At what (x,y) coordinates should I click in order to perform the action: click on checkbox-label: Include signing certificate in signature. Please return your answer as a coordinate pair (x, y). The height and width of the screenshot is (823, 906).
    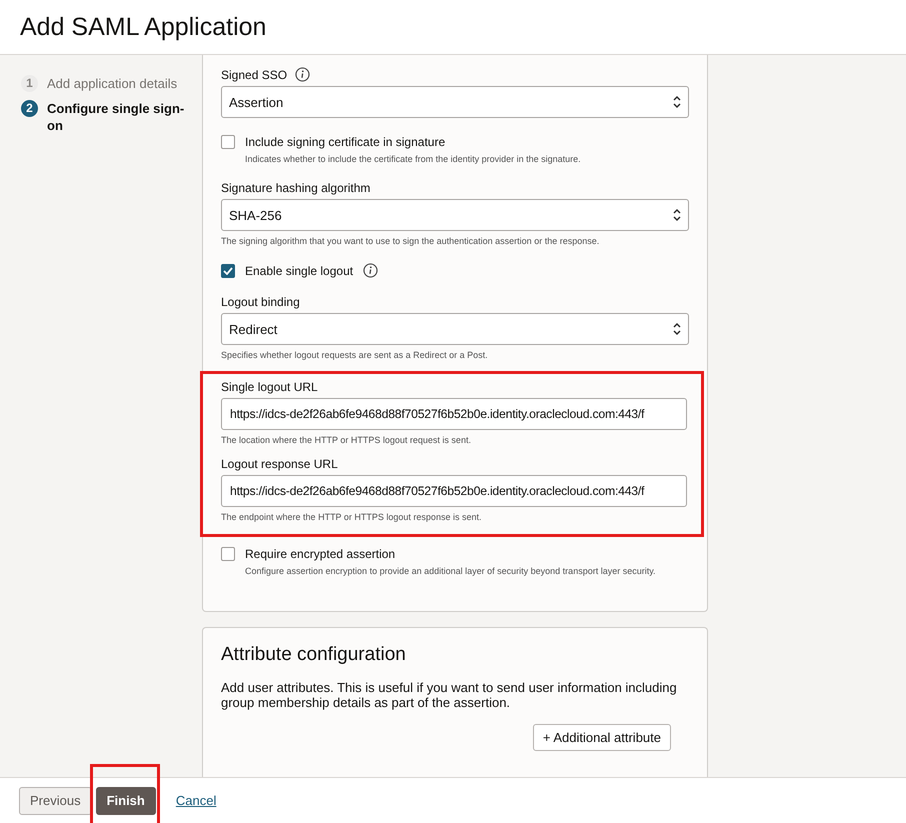
    Looking at the image, I should click on (345, 142).